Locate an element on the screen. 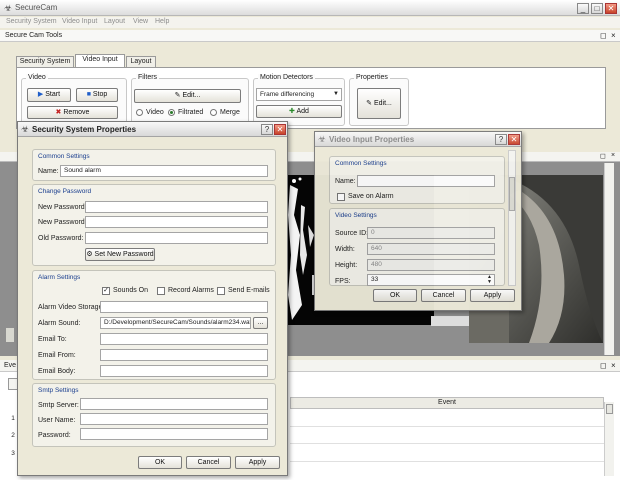  tab-video-input: Video Input is located at coordinates (100, 60).